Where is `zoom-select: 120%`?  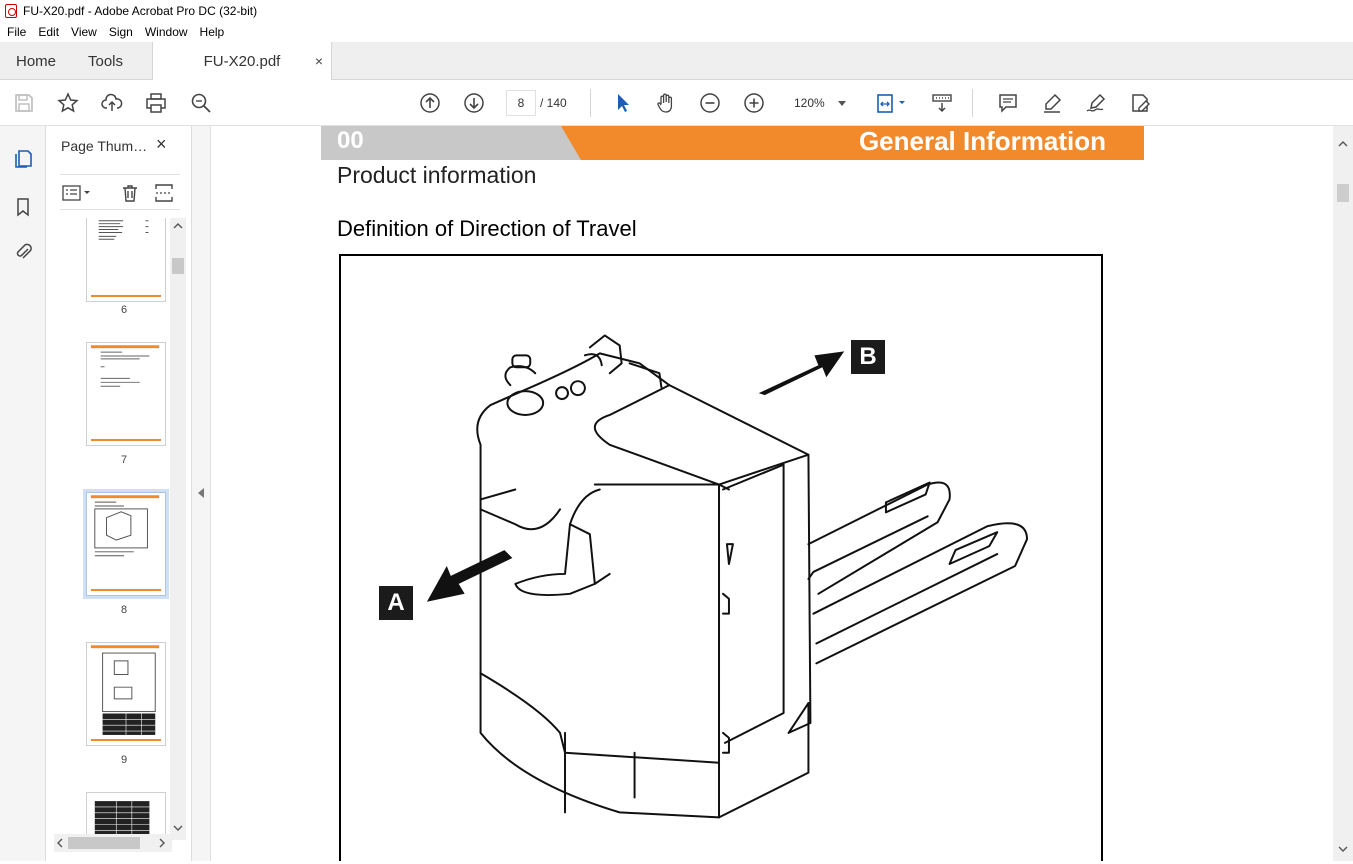 zoom-select: 120% is located at coordinates (820, 103).